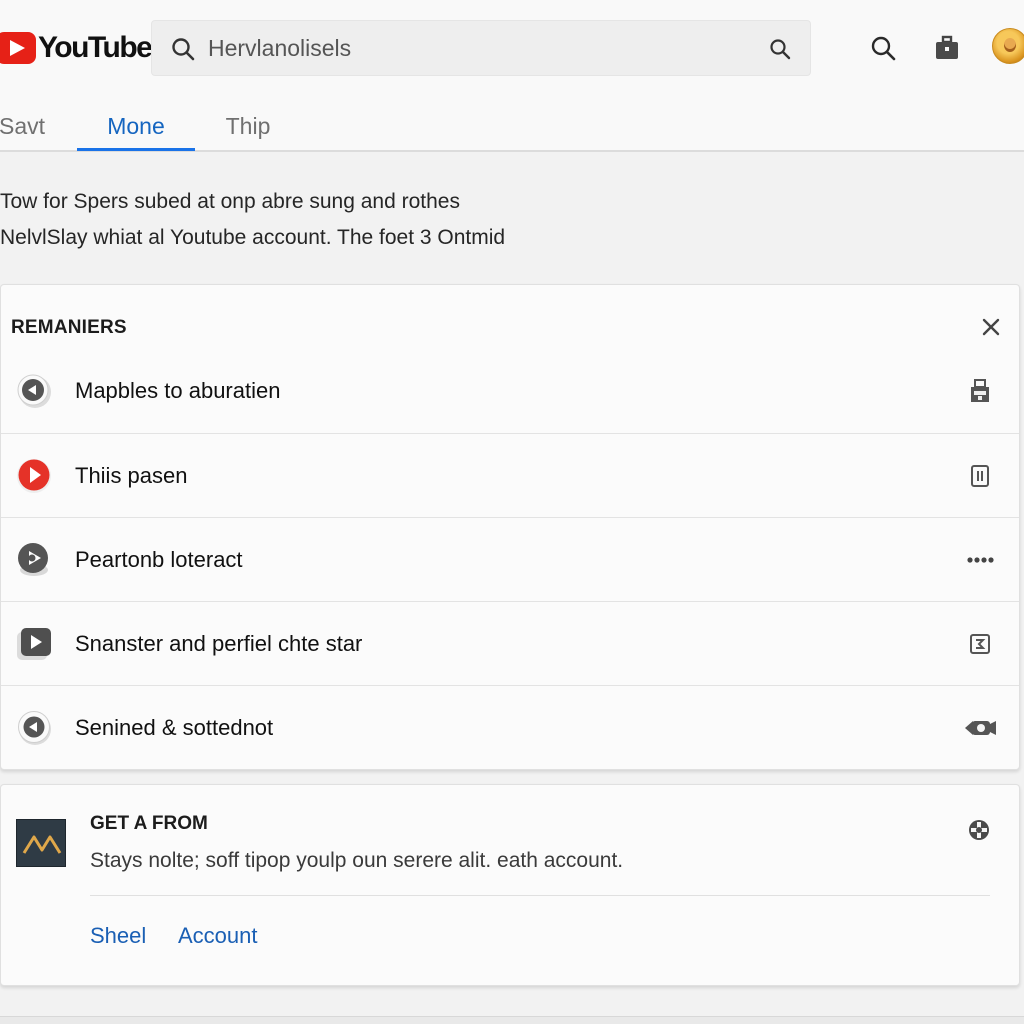 The image size is (1024, 1024). I want to click on list-item: Thiis pasen, so click(510, 475).